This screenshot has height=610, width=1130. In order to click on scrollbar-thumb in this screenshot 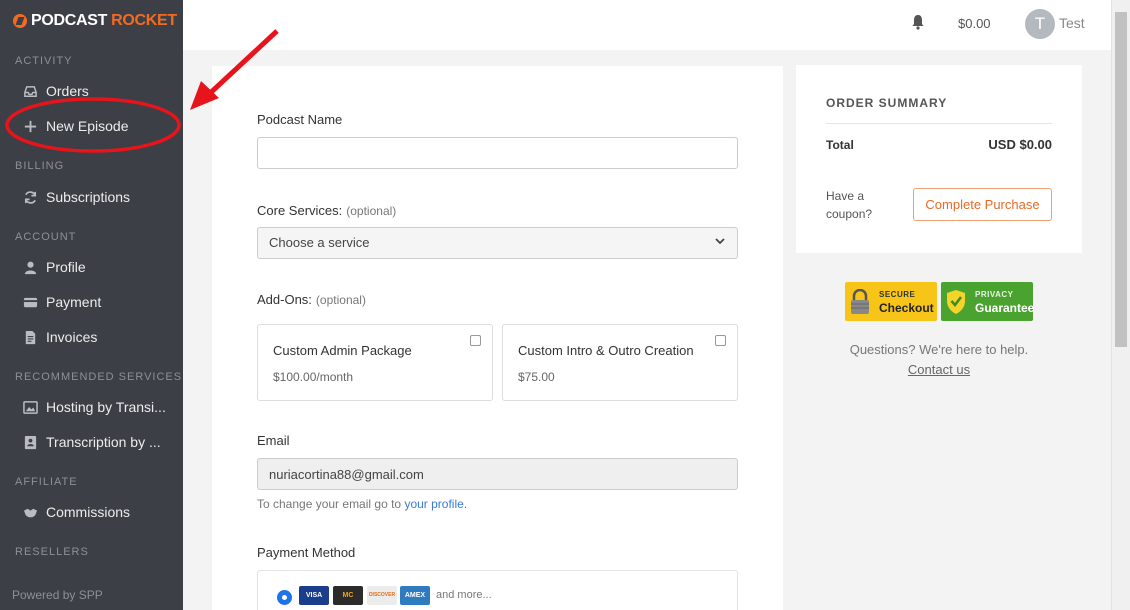, I will do `click(1121, 179)`.